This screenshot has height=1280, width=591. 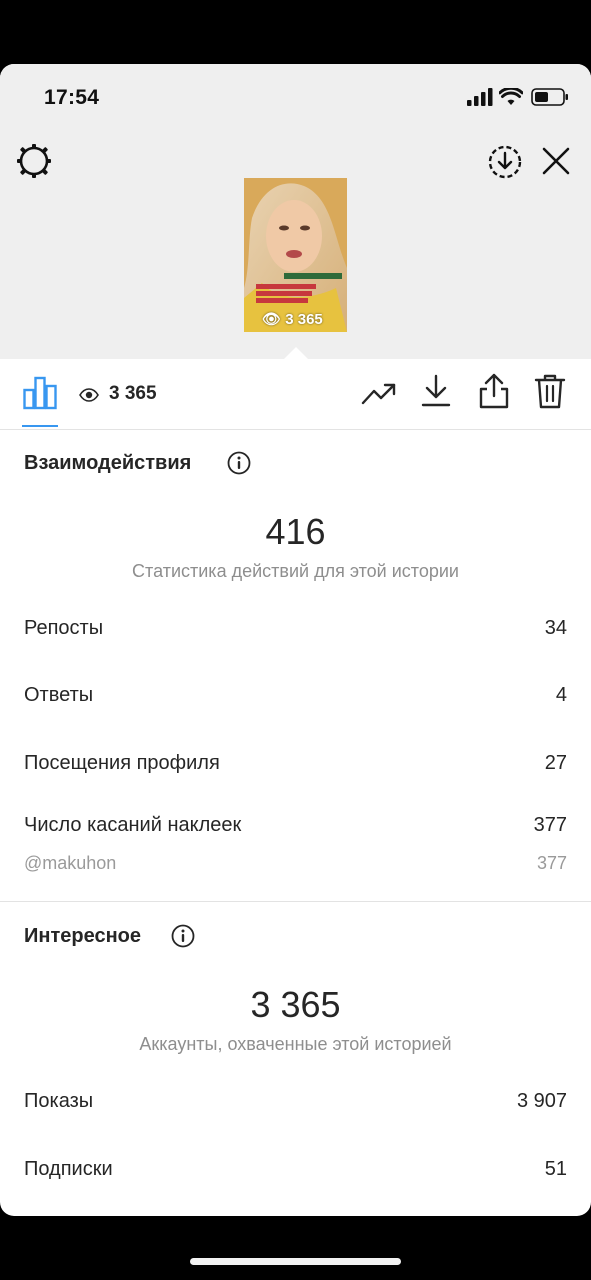 I want to click on wifi-icon, so click(x=511, y=96).